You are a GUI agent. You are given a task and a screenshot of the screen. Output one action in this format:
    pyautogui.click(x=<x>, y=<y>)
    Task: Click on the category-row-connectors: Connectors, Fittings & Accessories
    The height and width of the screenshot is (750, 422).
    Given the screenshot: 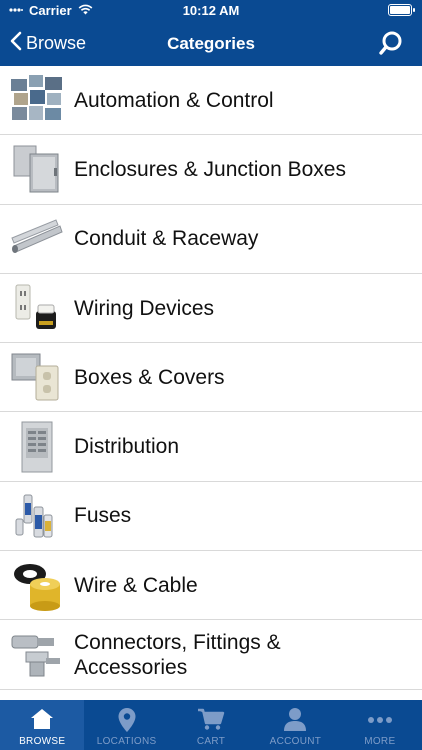 What is the action you would take?
    pyautogui.click(x=211, y=655)
    